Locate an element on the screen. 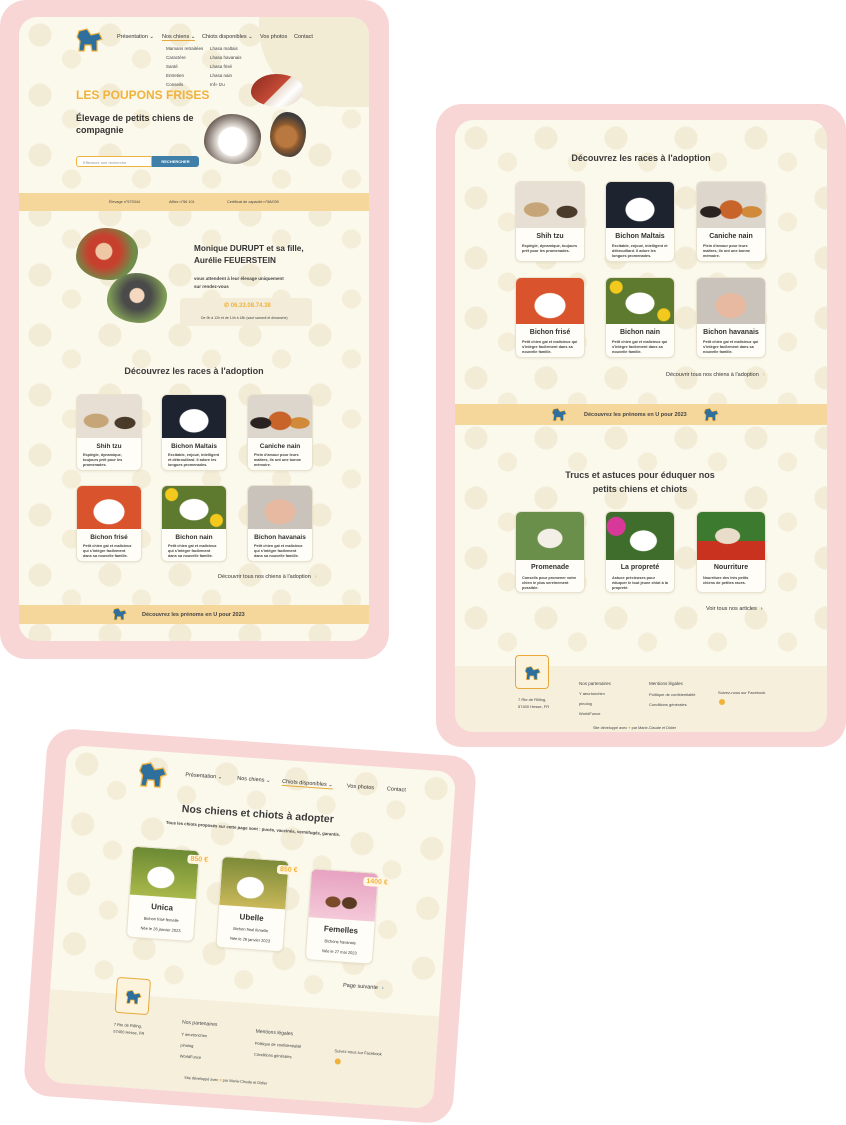 The height and width of the screenshot is (1125, 846). footer is located at coordinates (641, 699).